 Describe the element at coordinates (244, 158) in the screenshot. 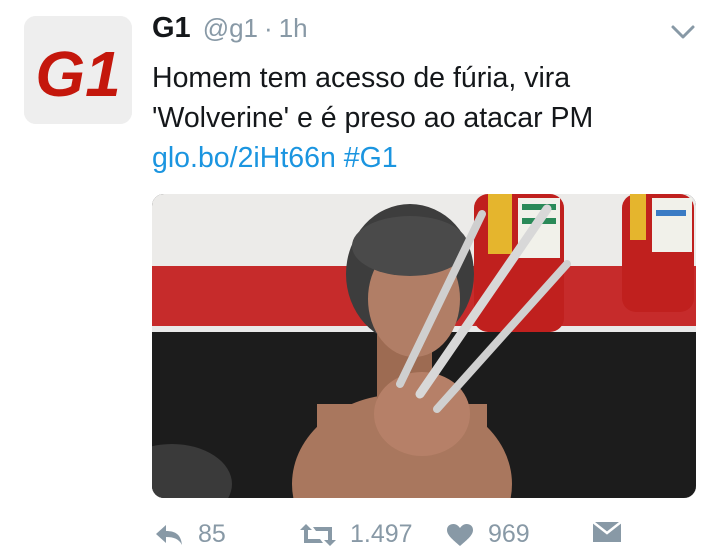

I see `tweet-link: glo.bo/2iHt66n` at that location.